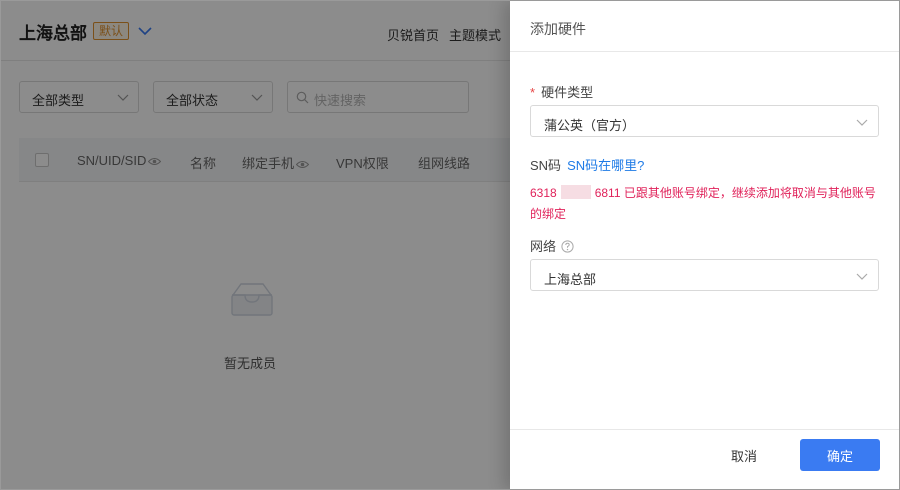 Image resolution: width=900 pixels, height=490 pixels. Describe the element at coordinates (533, 92) in the screenshot. I see `required-mark: *` at that location.